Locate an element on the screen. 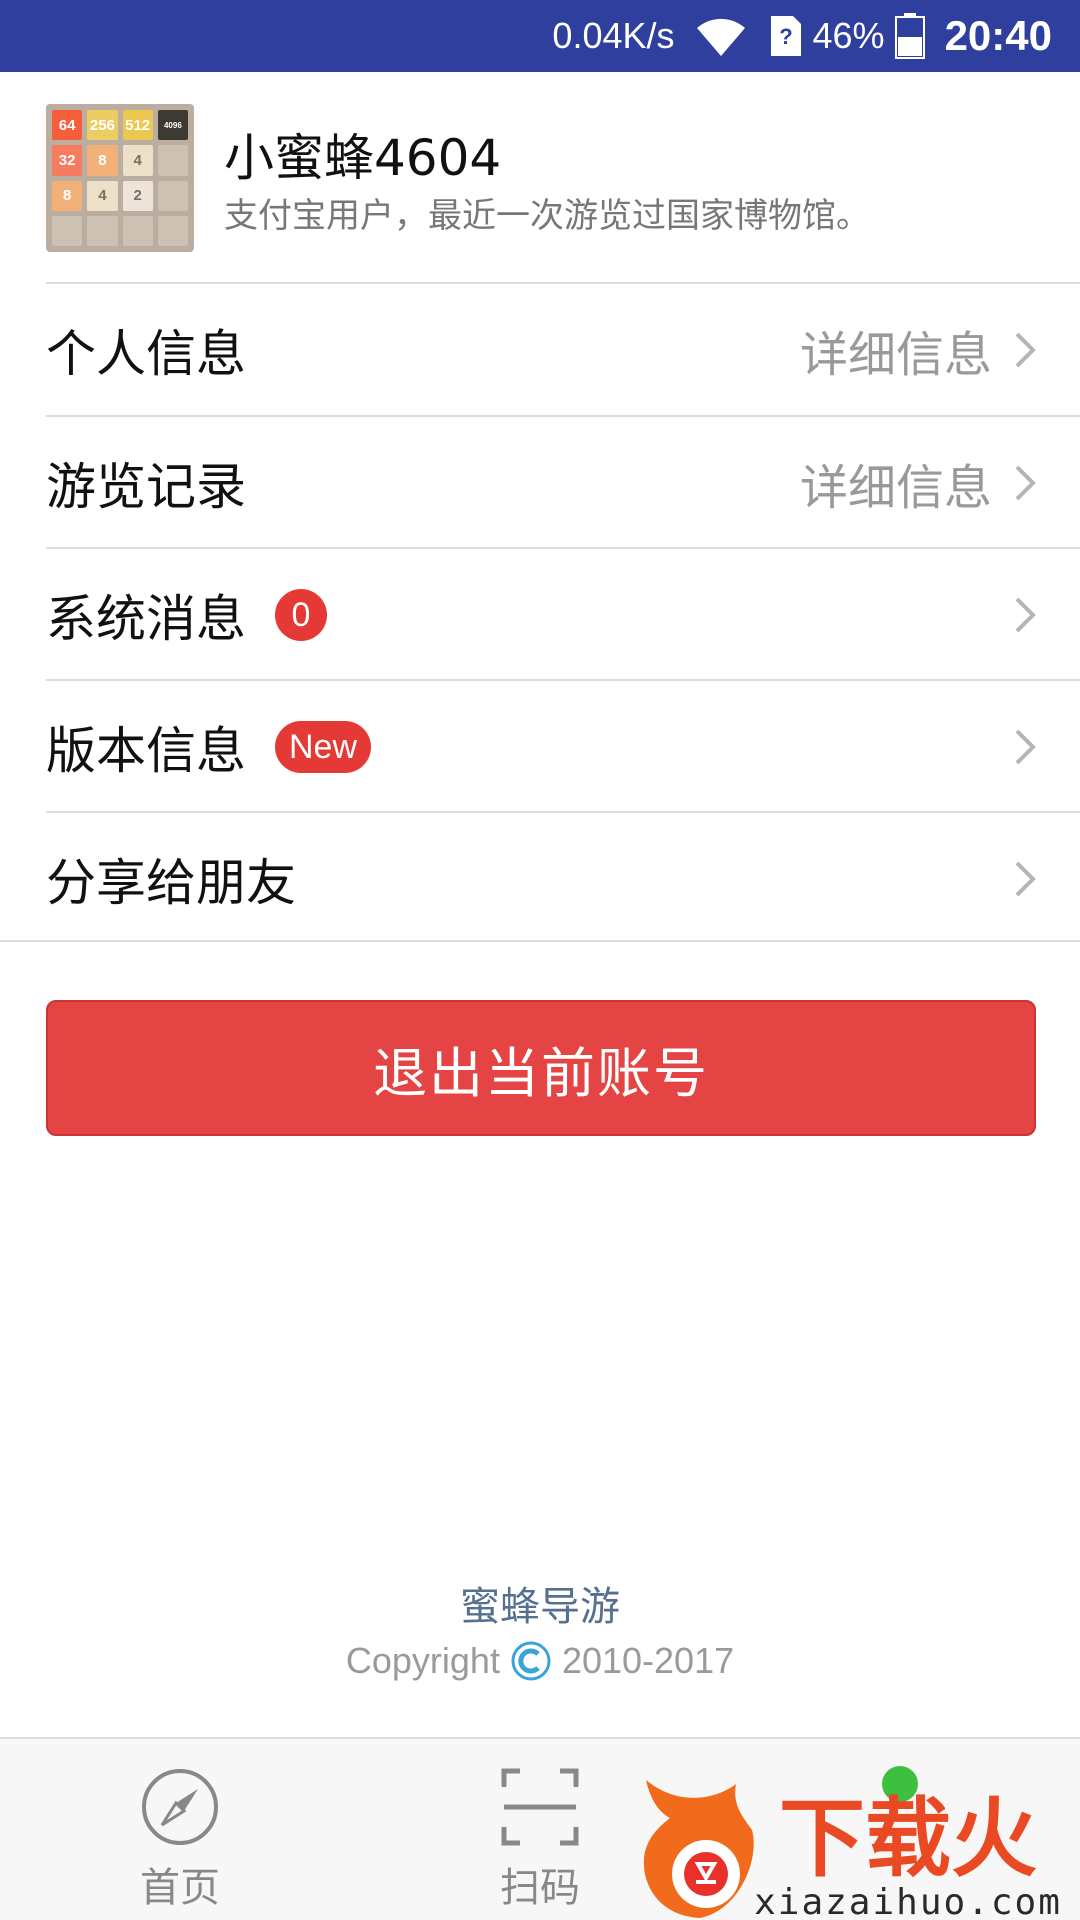  menu-item-label: 系统消息 is located at coordinates (146, 619).